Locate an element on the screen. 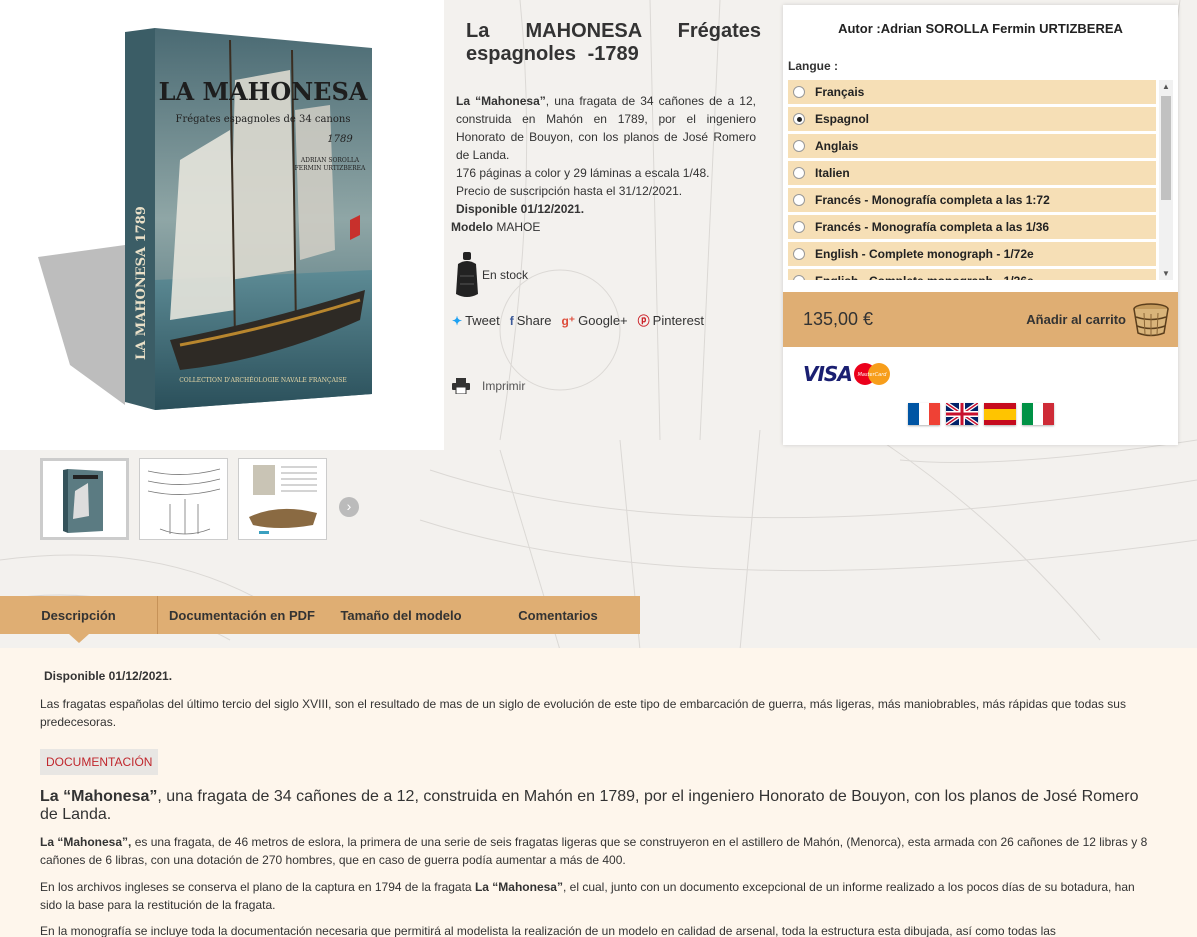 The height and width of the screenshot is (937, 1197). payment-methods: VISA MasterCard is located at coordinates (847, 374).